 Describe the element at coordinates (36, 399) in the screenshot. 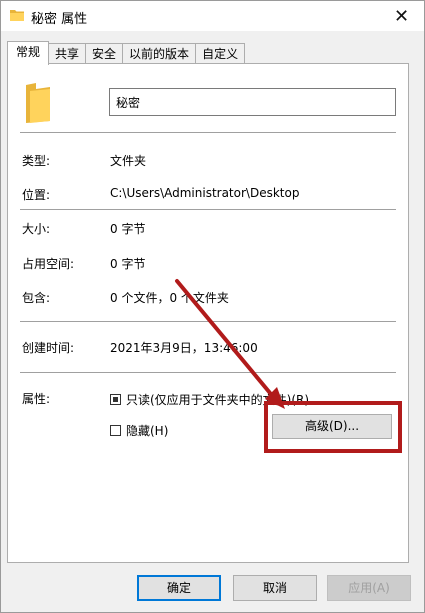

I see `attributes-label: 属性:` at that location.